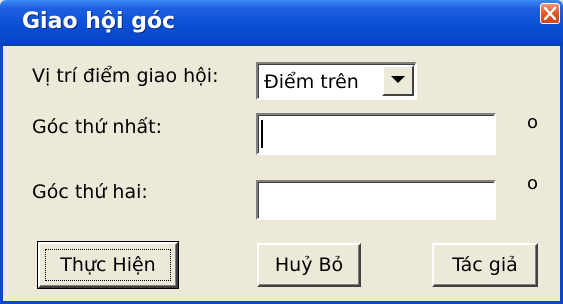 The height and width of the screenshot is (304, 563). What do you see at coordinates (376, 134) in the screenshot?
I see `first-angle-input` at bounding box center [376, 134].